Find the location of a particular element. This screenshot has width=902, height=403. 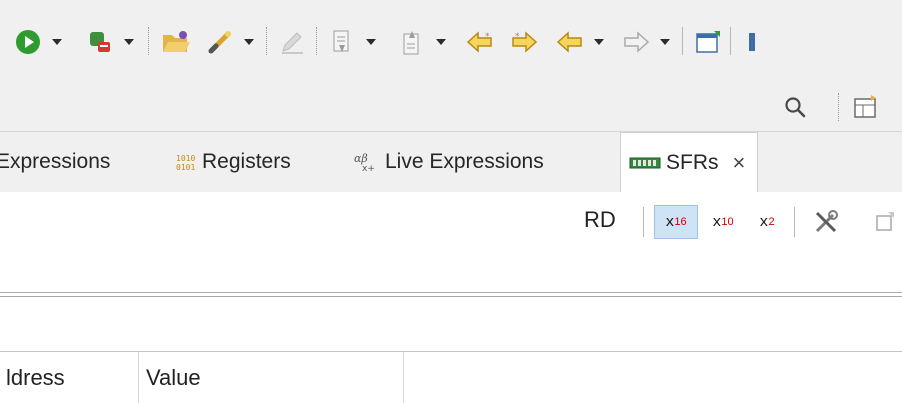

radix-sub: 10 is located at coordinates (727, 222).